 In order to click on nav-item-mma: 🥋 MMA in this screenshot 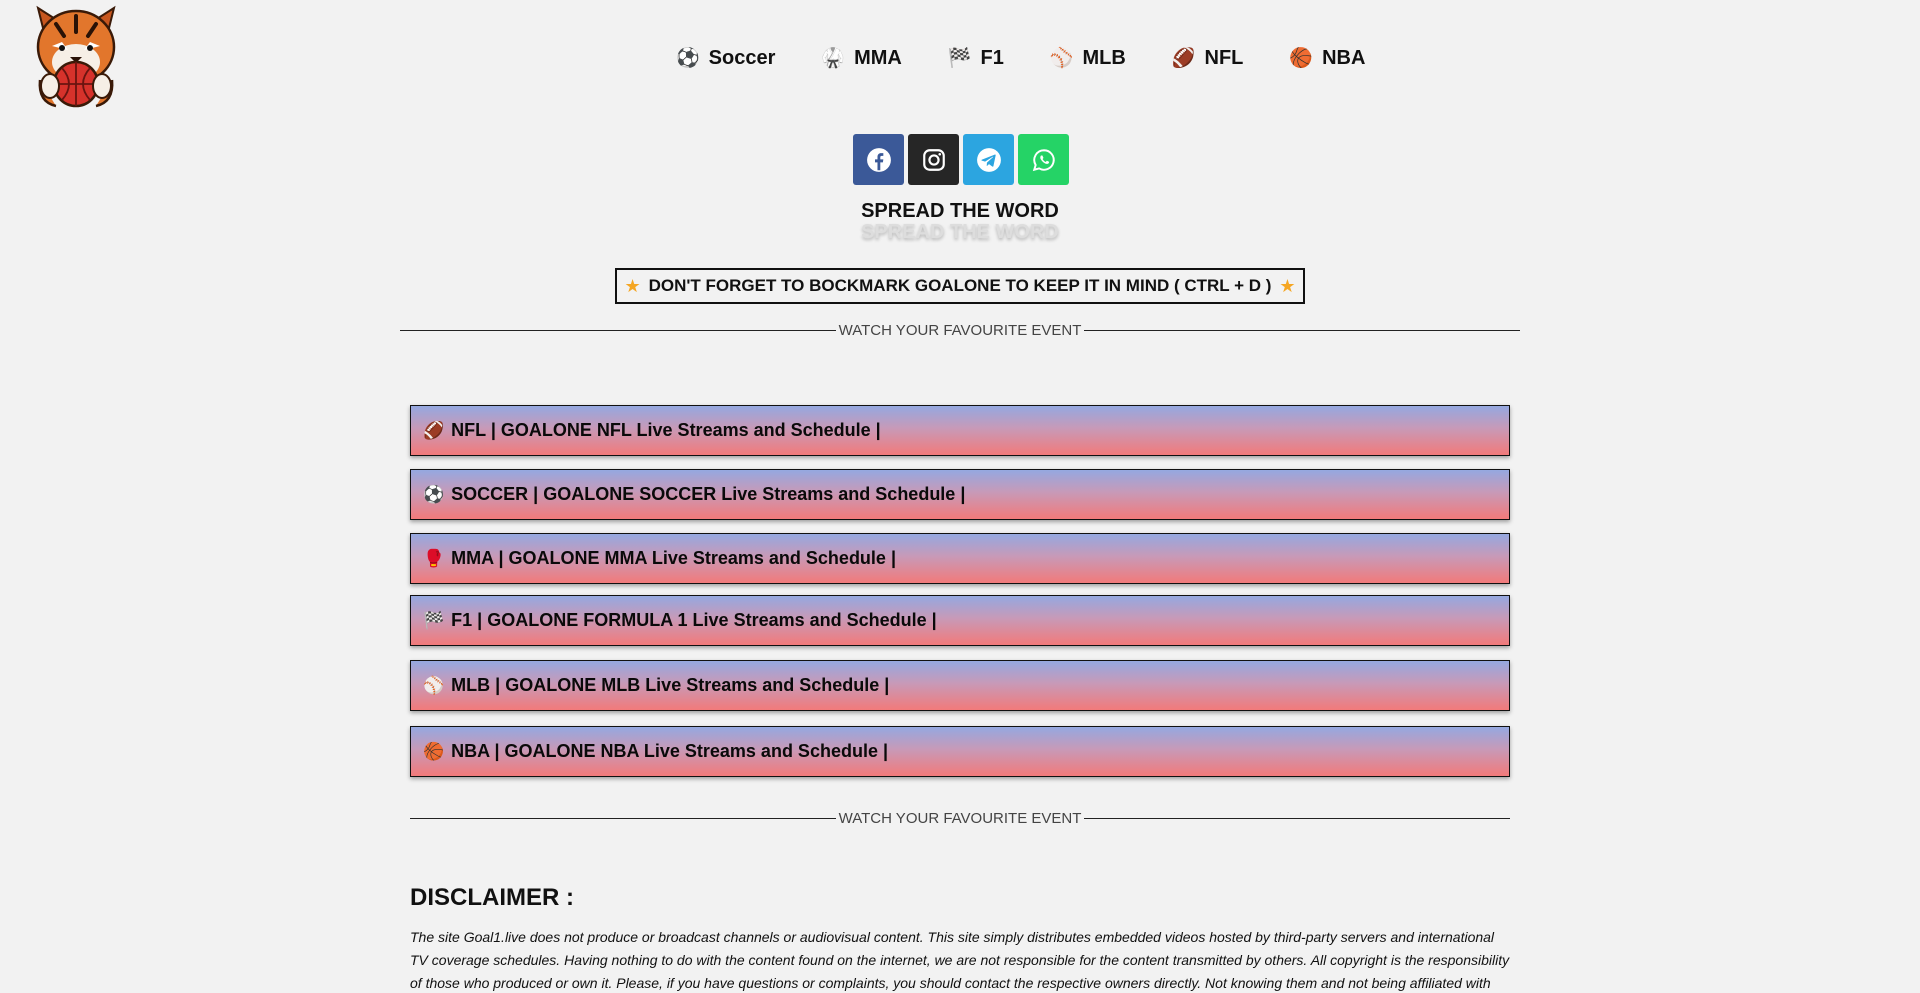, I will do `click(861, 58)`.